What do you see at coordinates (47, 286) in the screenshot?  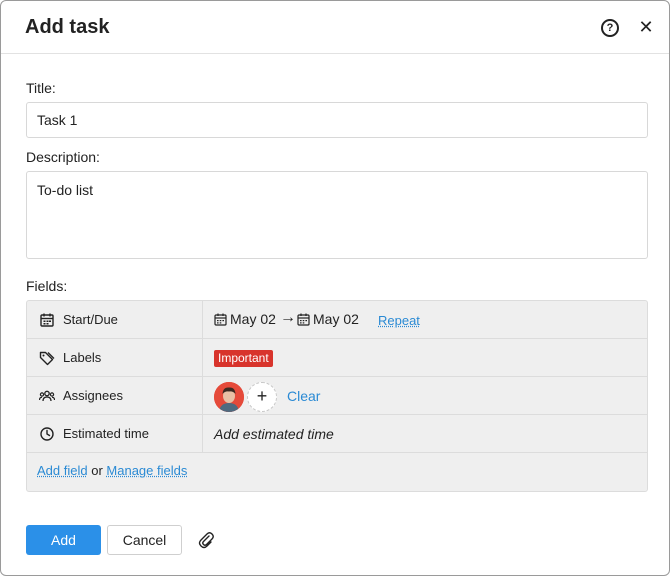 I see `fields-label: Fields:` at bounding box center [47, 286].